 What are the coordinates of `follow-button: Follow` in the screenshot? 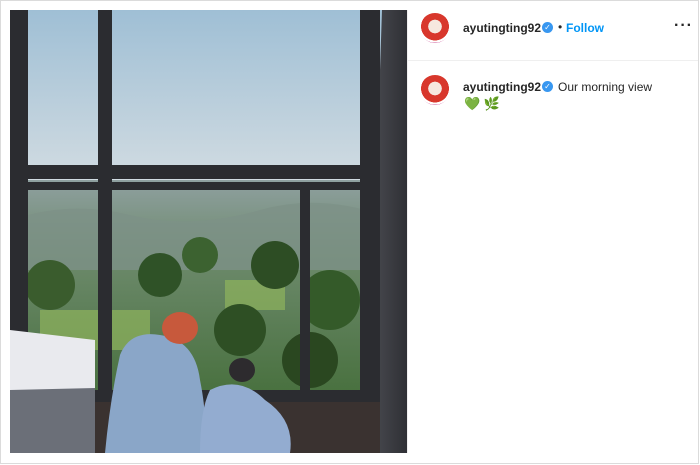 It's located at (585, 28).